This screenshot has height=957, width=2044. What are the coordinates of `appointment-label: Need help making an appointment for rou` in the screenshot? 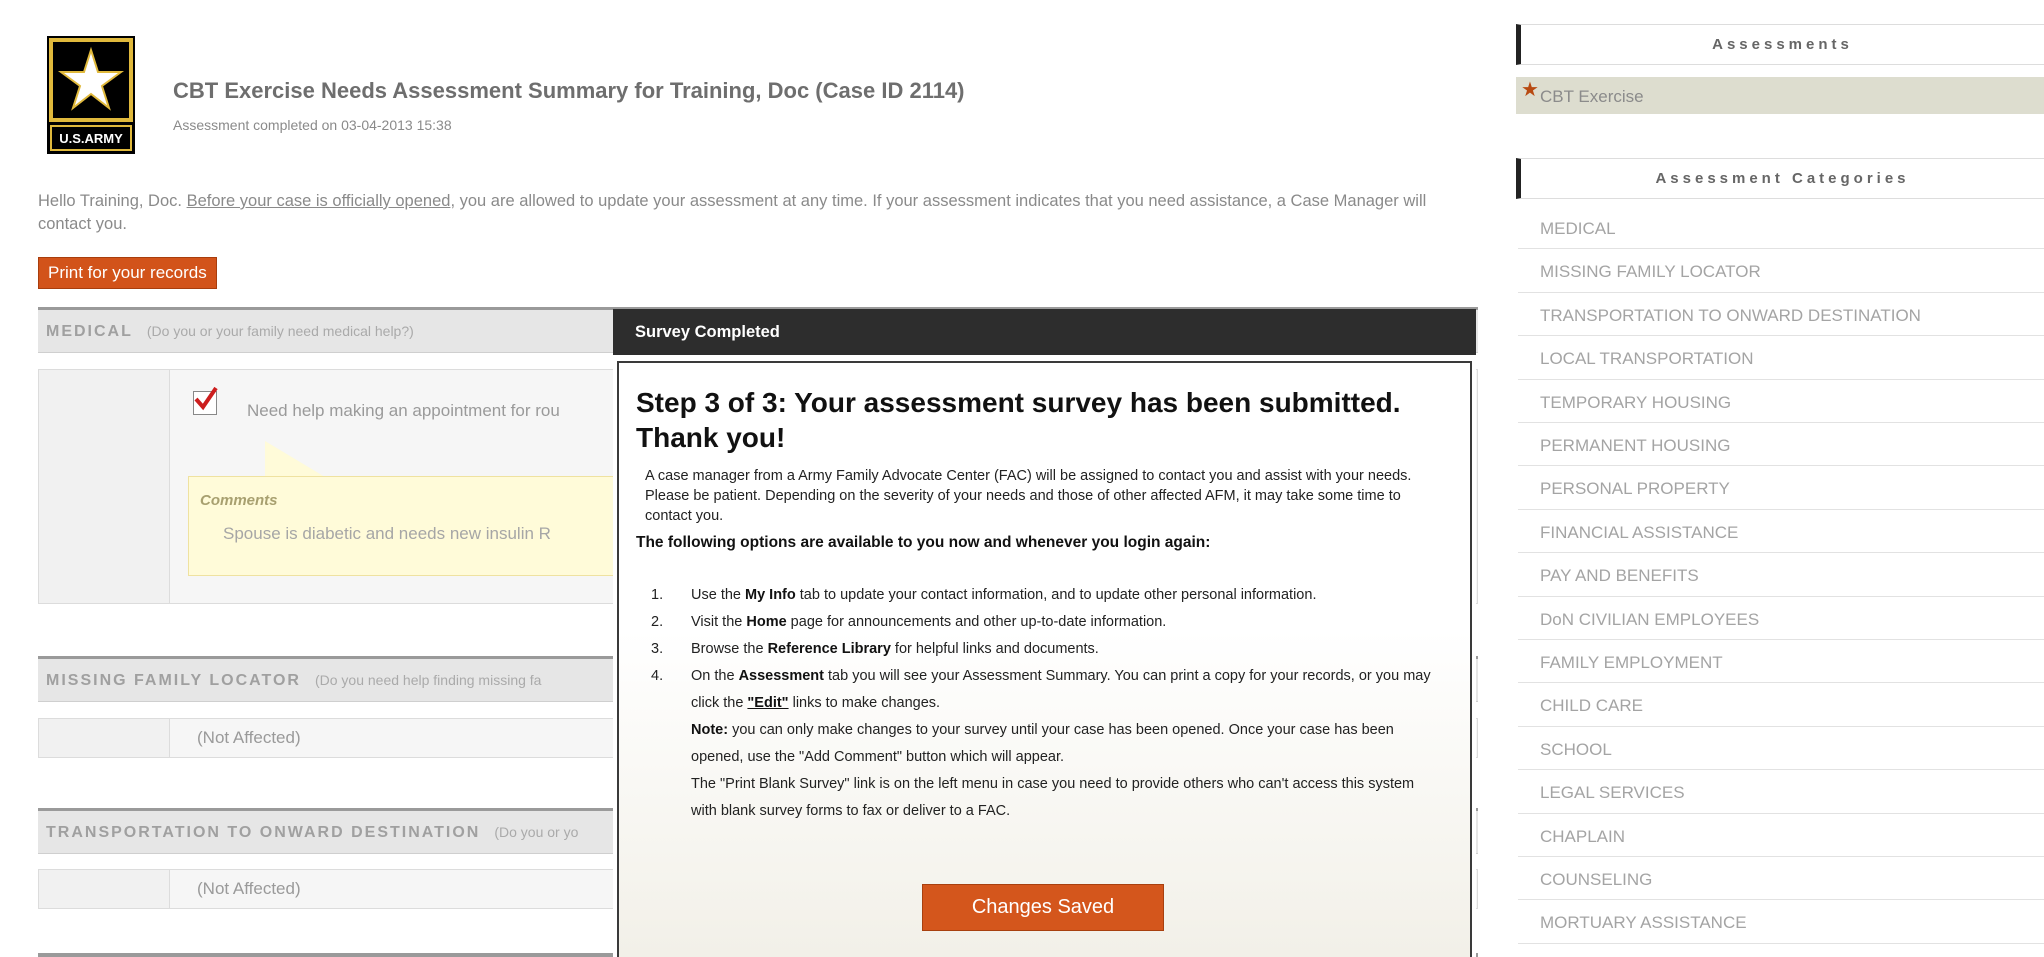 It's located at (403, 410).